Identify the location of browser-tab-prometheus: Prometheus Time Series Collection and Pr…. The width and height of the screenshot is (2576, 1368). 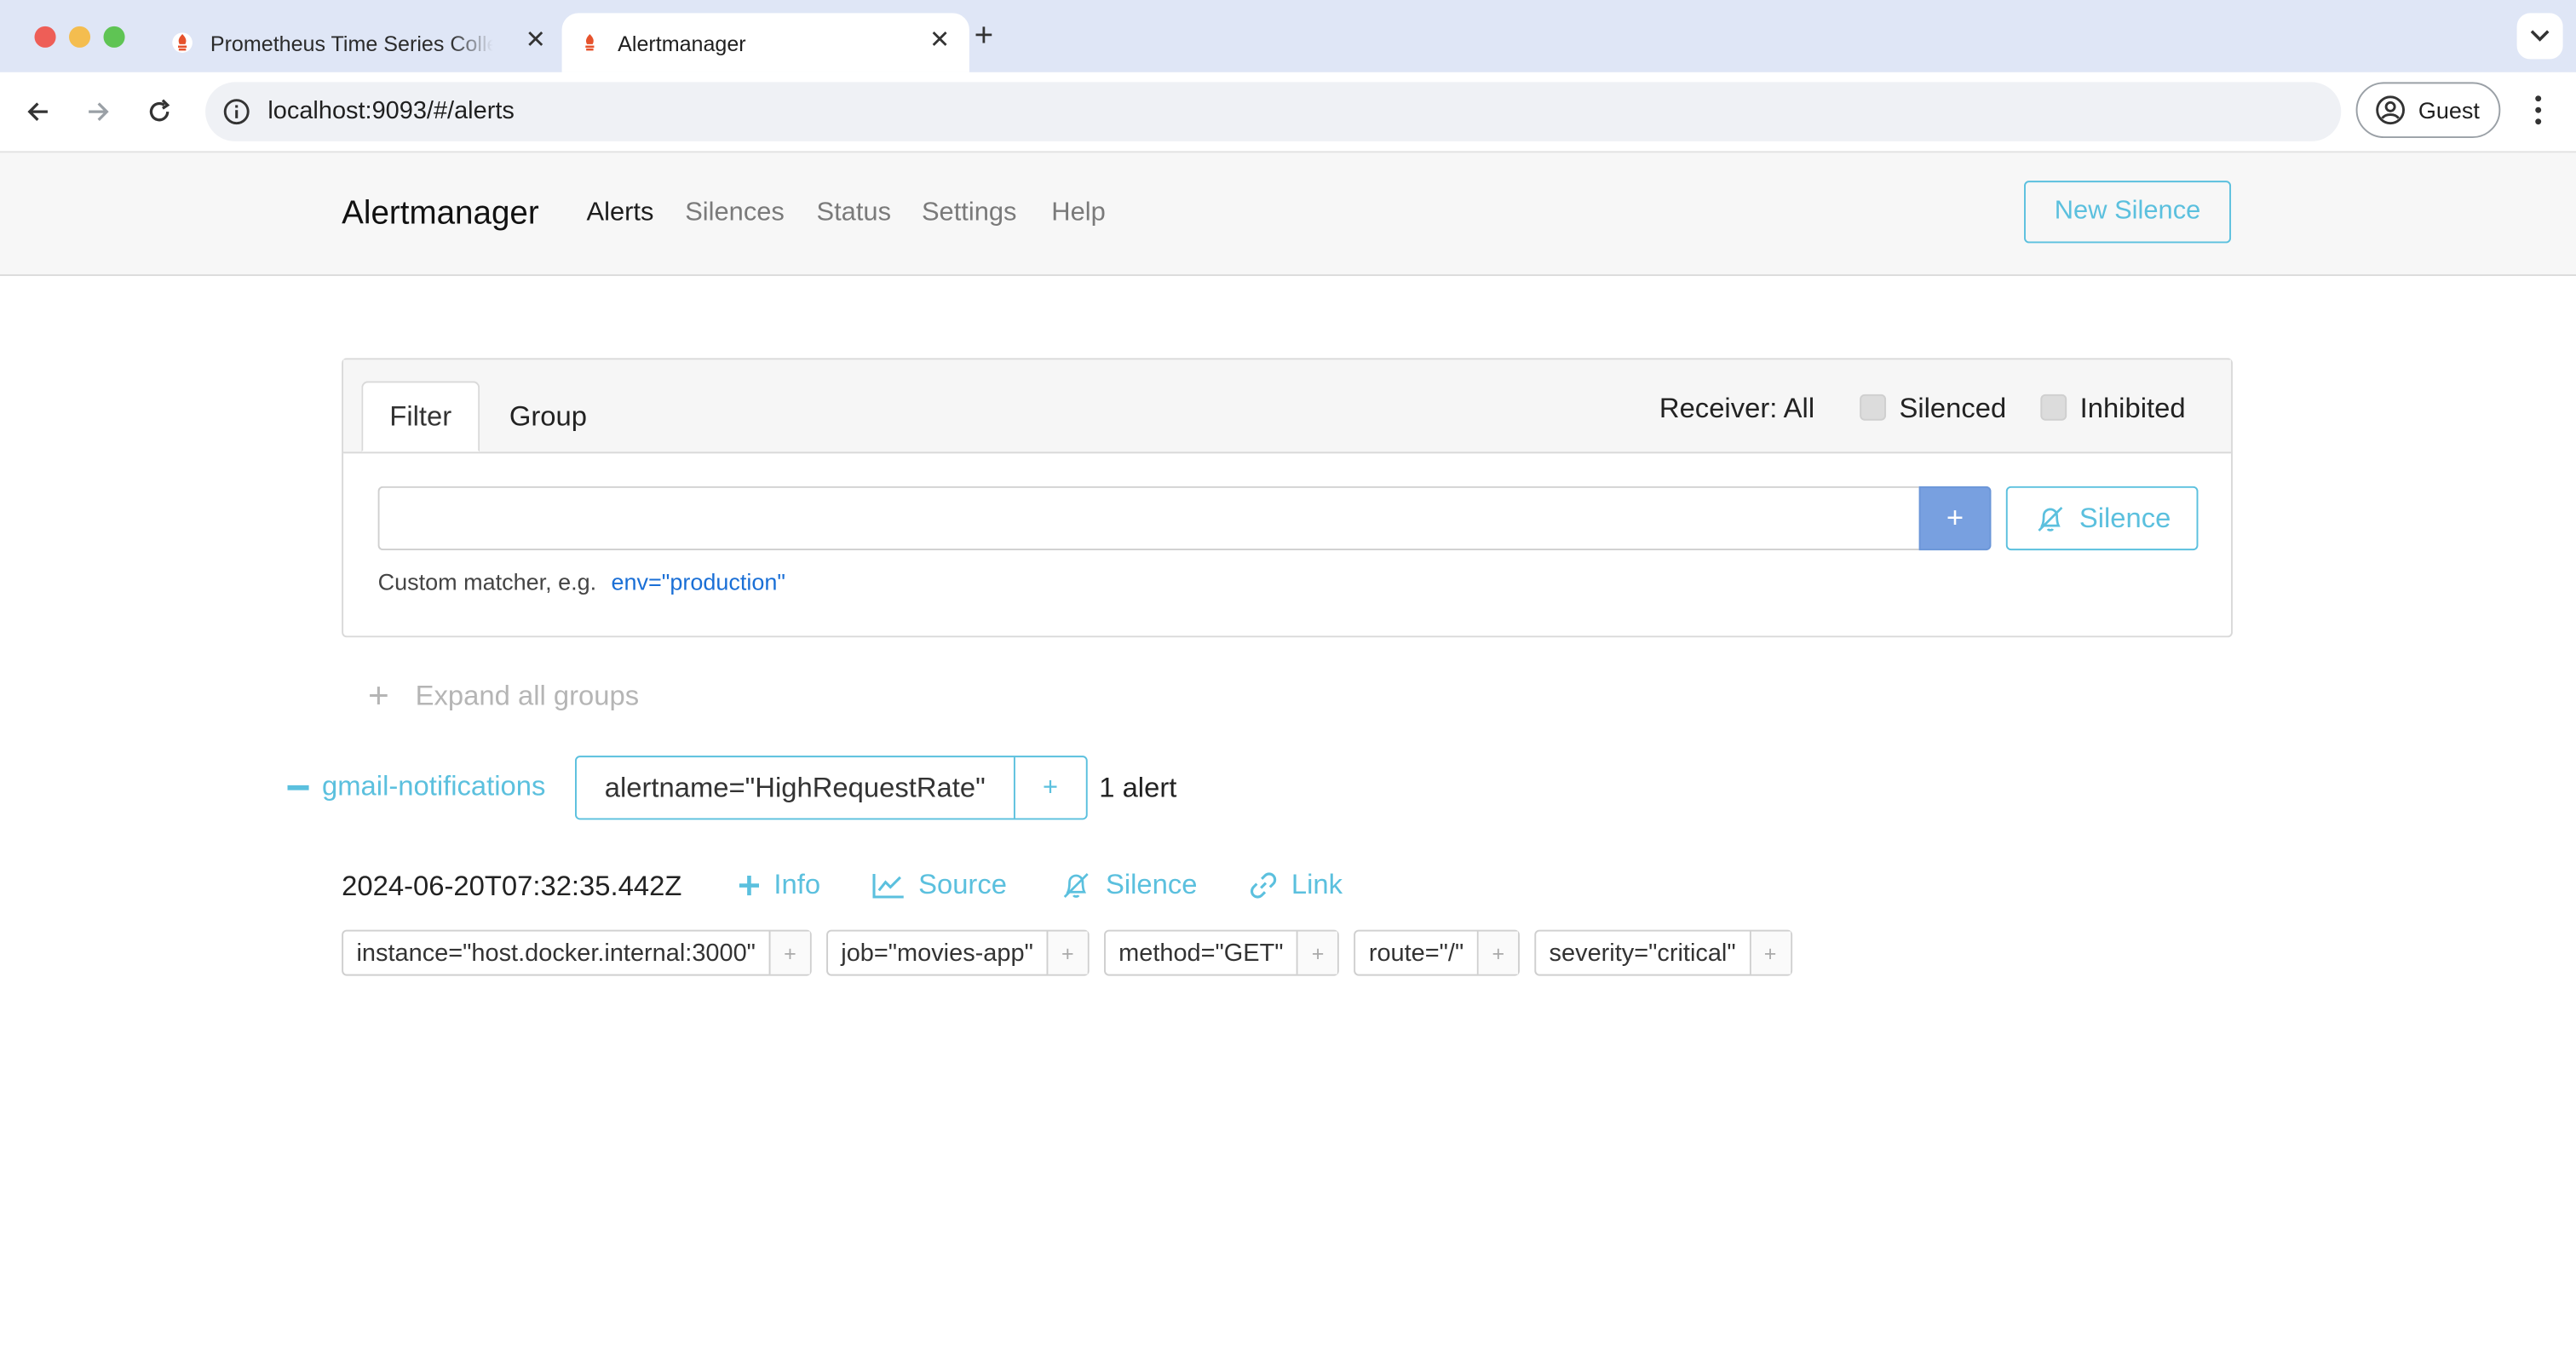
(362, 42).